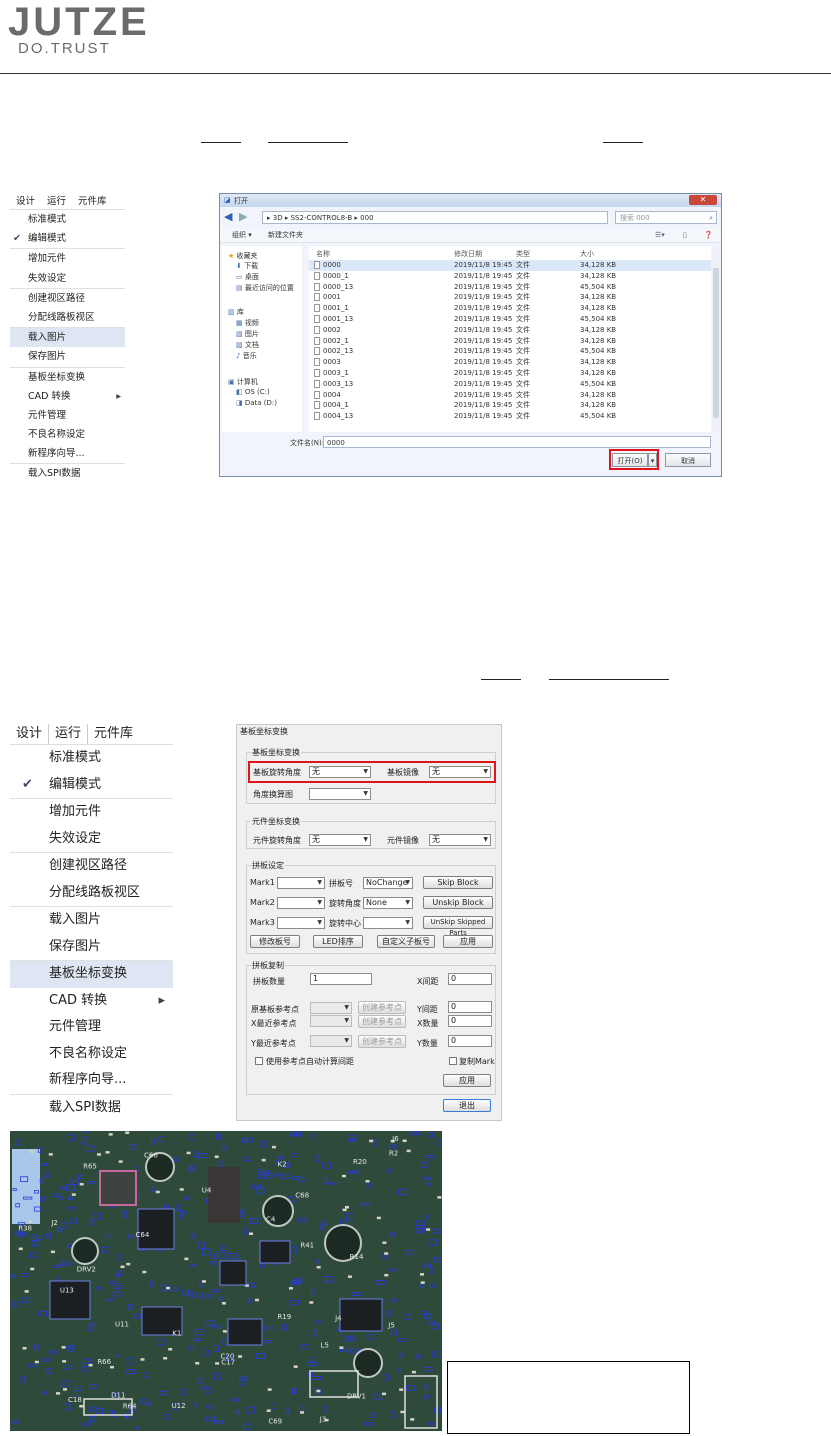  I want to click on file-row: 0004 2019/11/8 19:45 文件 34,128 KB, so click(510, 395).